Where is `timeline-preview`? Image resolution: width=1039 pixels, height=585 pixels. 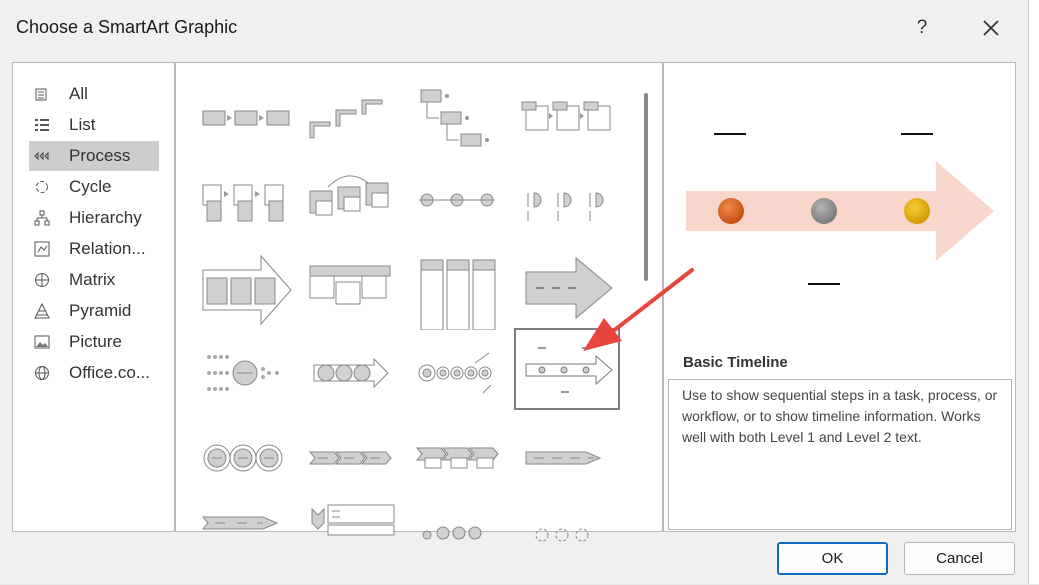
timeline-preview is located at coordinates (840, 209).